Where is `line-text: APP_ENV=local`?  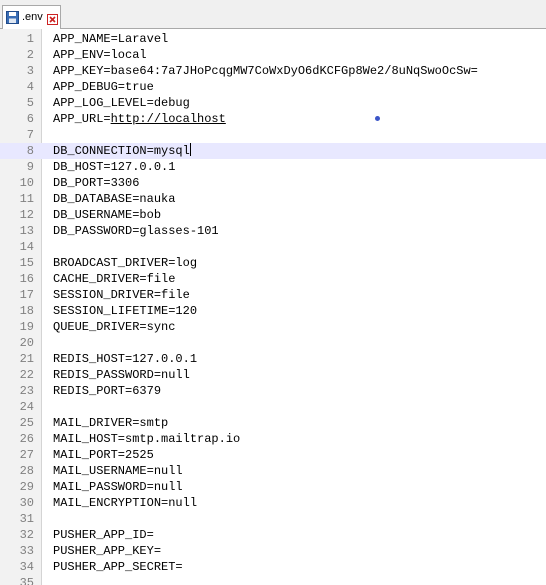 line-text: APP_ENV=local is located at coordinates (100, 55).